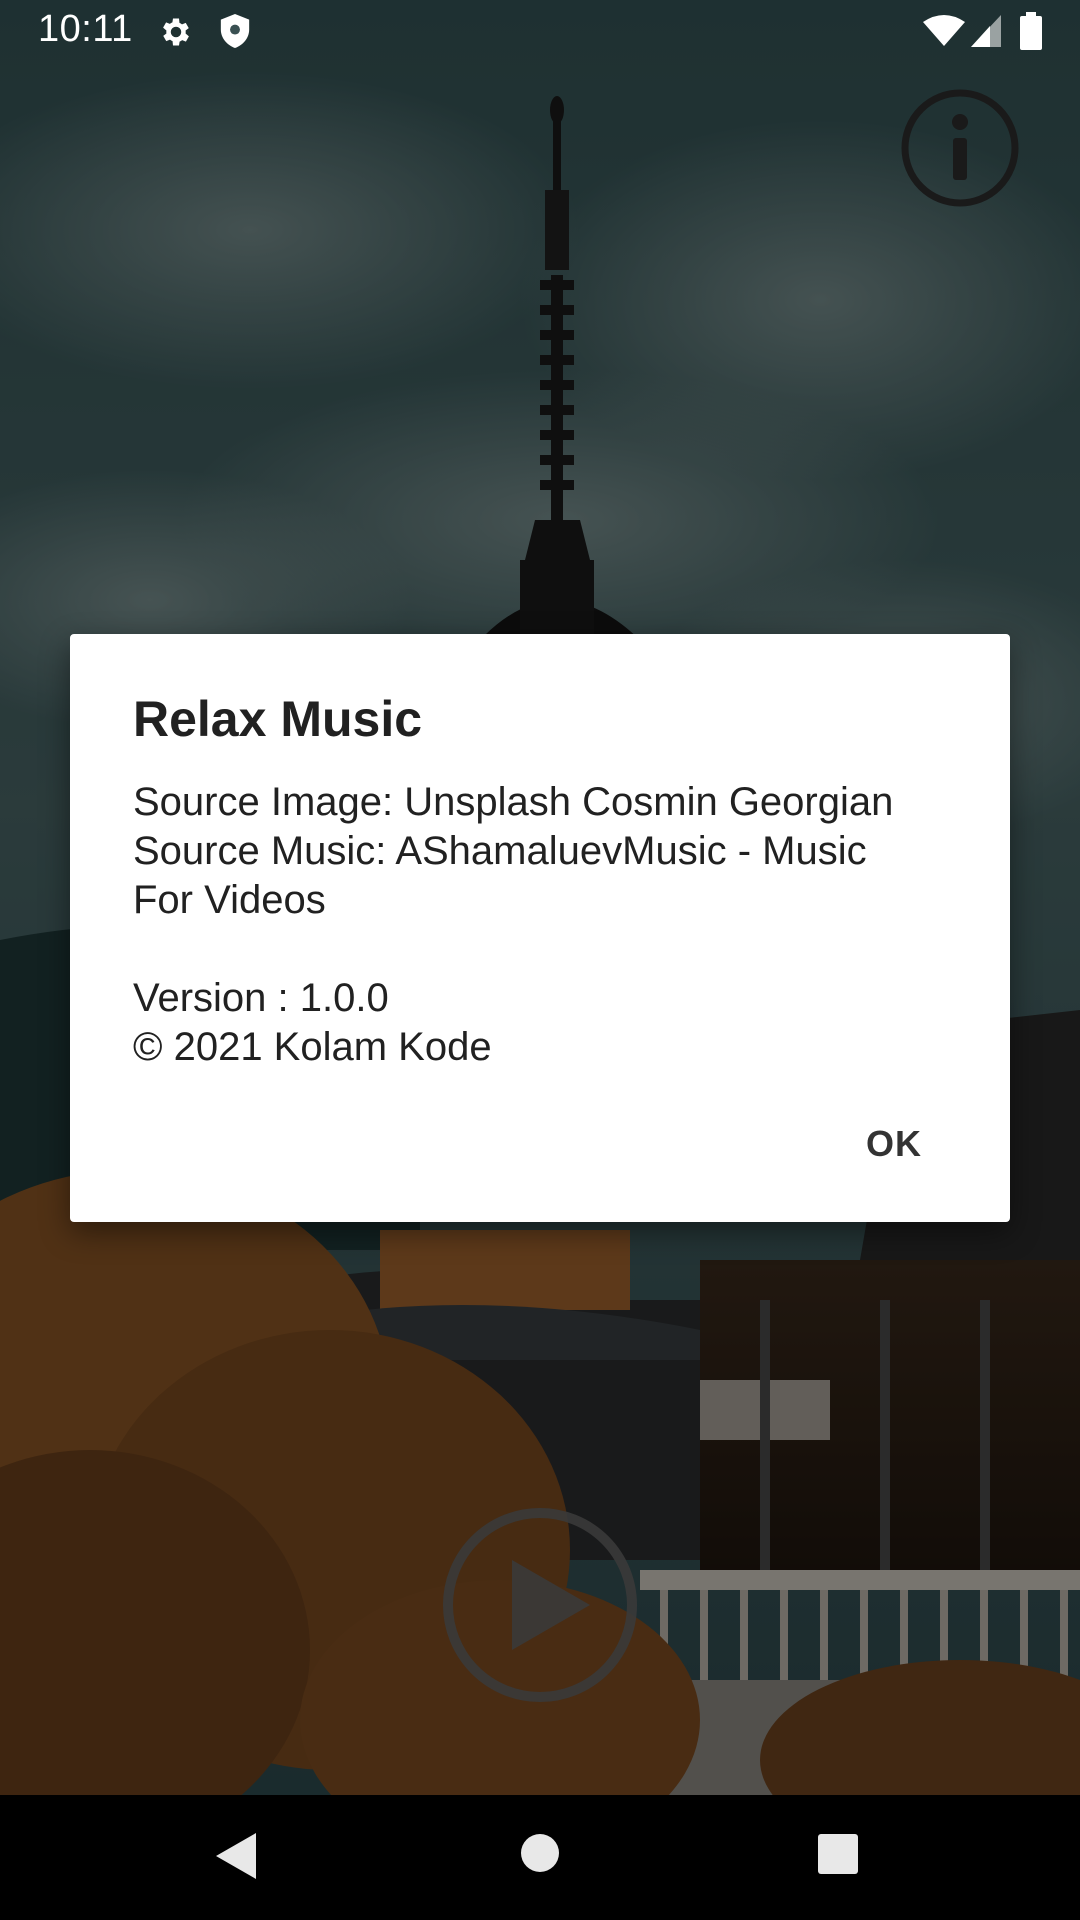 This screenshot has width=1080, height=1920. I want to click on dialog-title: Relax Music, so click(278, 719).